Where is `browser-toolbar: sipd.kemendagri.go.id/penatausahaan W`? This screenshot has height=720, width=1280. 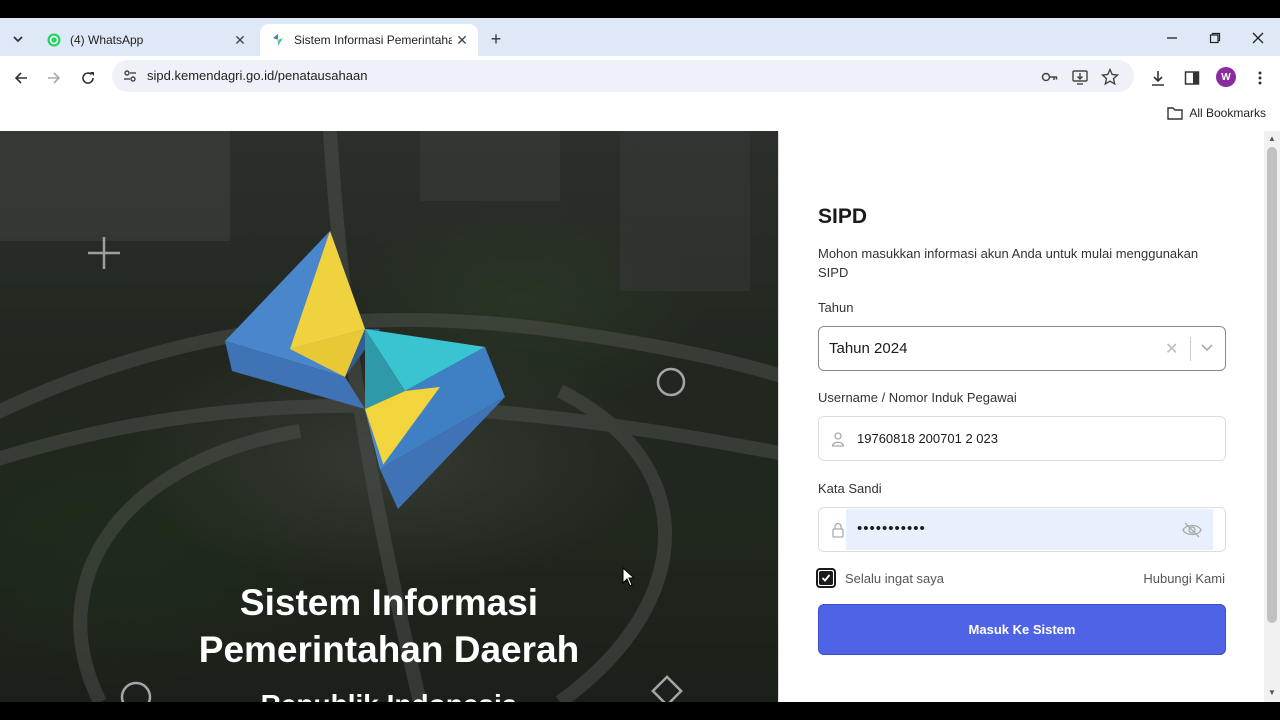
browser-toolbar: sipd.kemendagri.go.id/penatausahaan W is located at coordinates (640, 78).